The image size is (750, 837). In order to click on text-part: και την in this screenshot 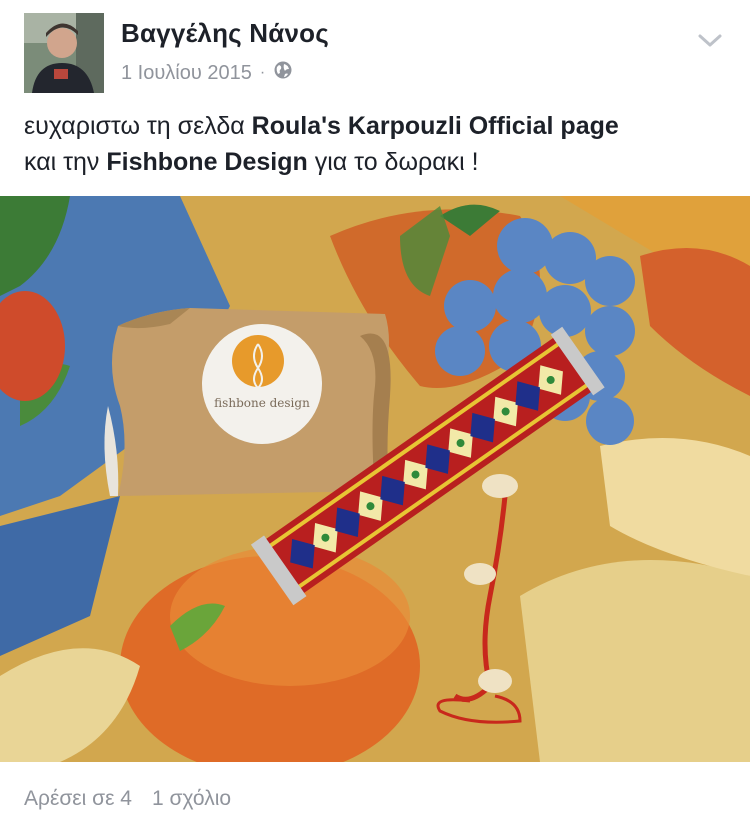, I will do `click(65, 162)`.